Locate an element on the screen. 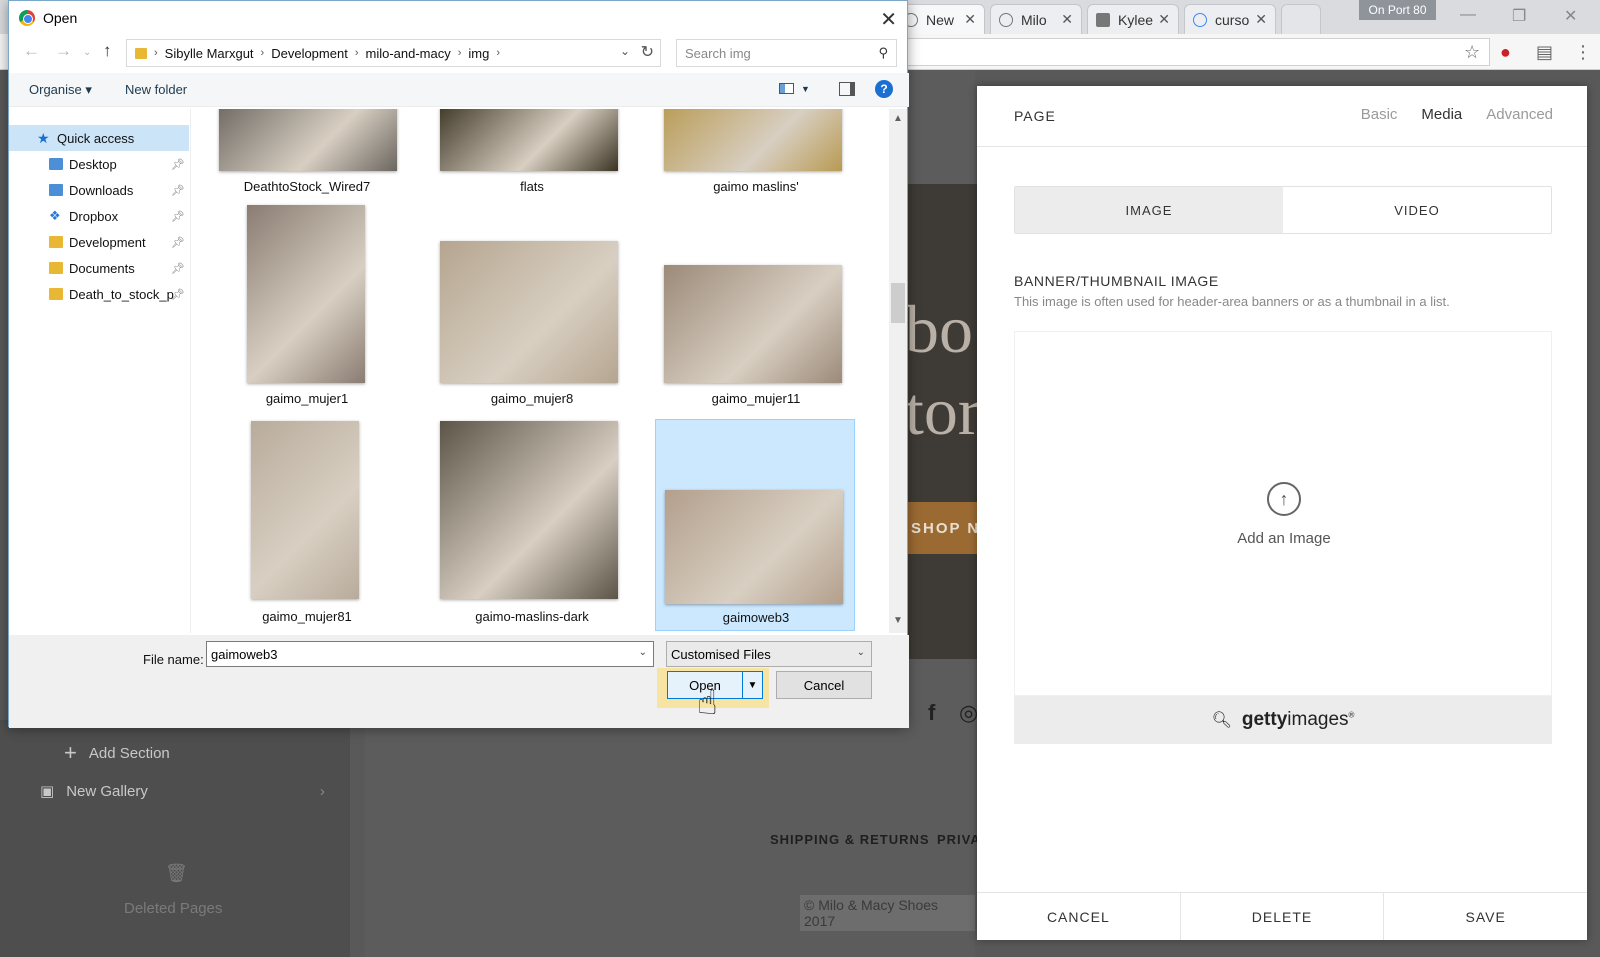 The width and height of the screenshot is (1600, 957). file-item-selected: gaimoweb3 is located at coordinates (755, 525).